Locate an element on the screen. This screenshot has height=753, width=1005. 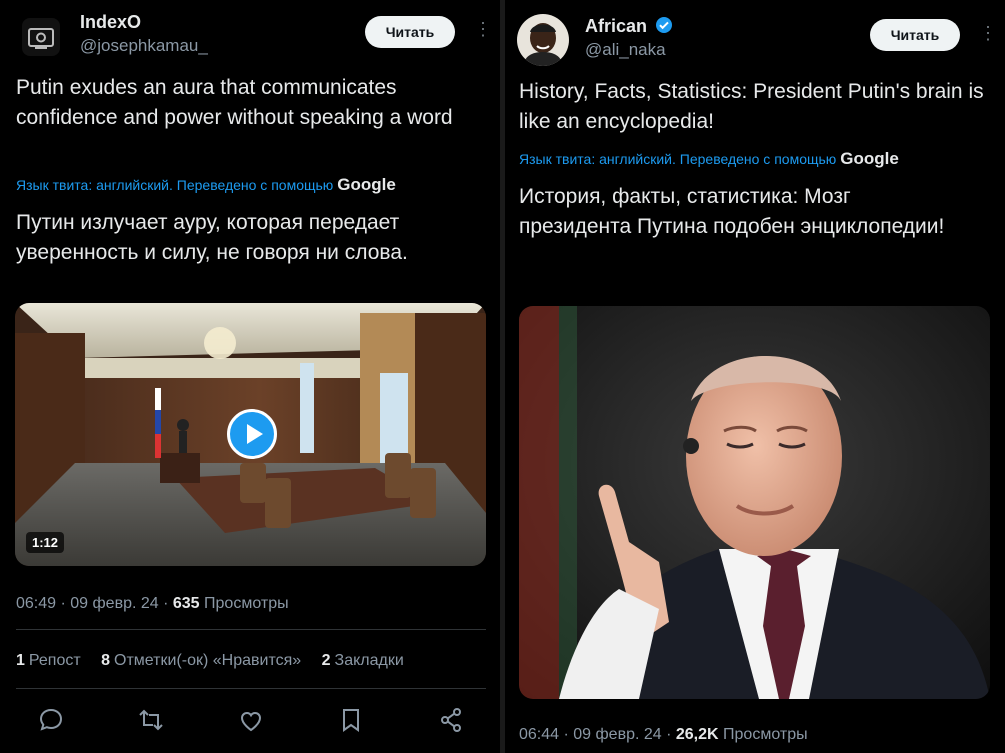
avatar-logo-icon is located at coordinates (41, 38).